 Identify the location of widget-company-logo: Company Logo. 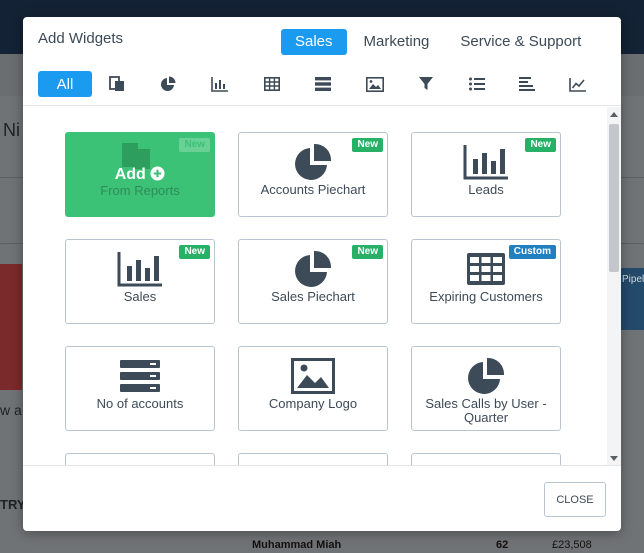
(313, 388).